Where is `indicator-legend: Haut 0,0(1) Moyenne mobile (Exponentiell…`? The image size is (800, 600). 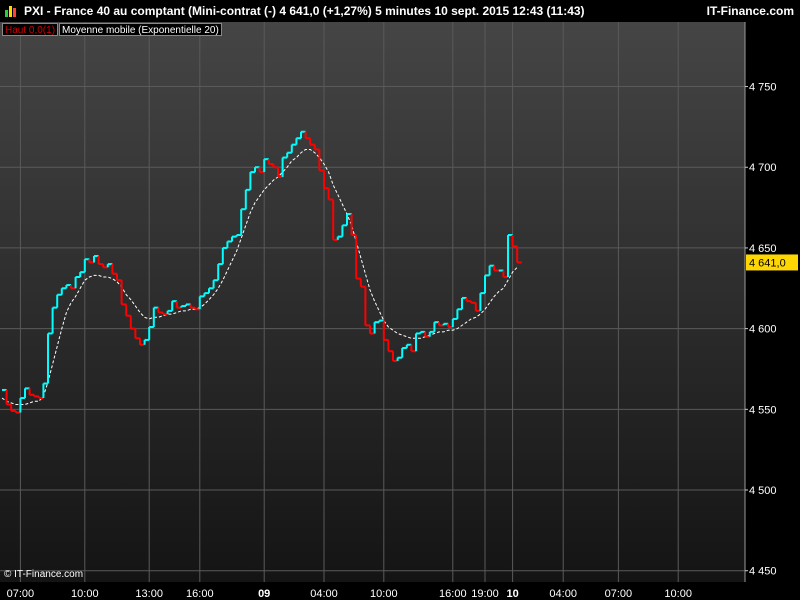
indicator-legend: Haut 0,0(1) Moyenne mobile (Exponentiell… is located at coordinates (112, 29).